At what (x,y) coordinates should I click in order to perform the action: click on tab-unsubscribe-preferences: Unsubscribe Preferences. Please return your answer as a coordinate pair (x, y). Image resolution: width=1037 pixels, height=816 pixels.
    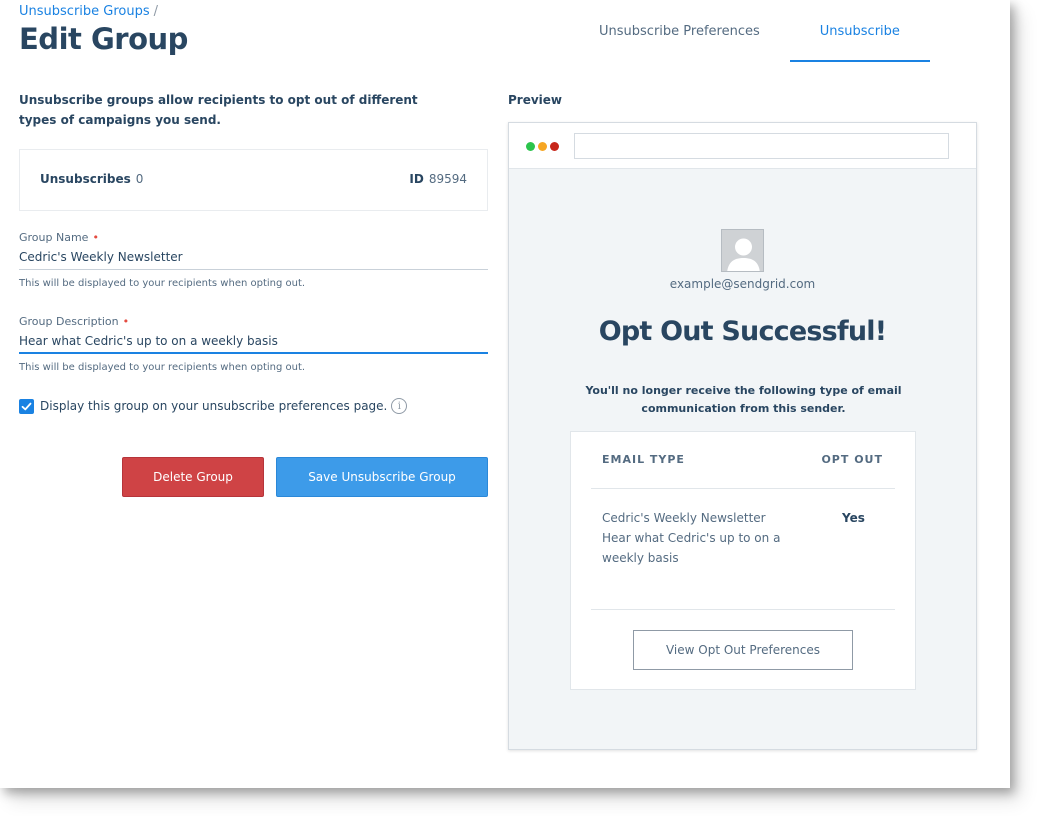
    Looking at the image, I should click on (679, 31).